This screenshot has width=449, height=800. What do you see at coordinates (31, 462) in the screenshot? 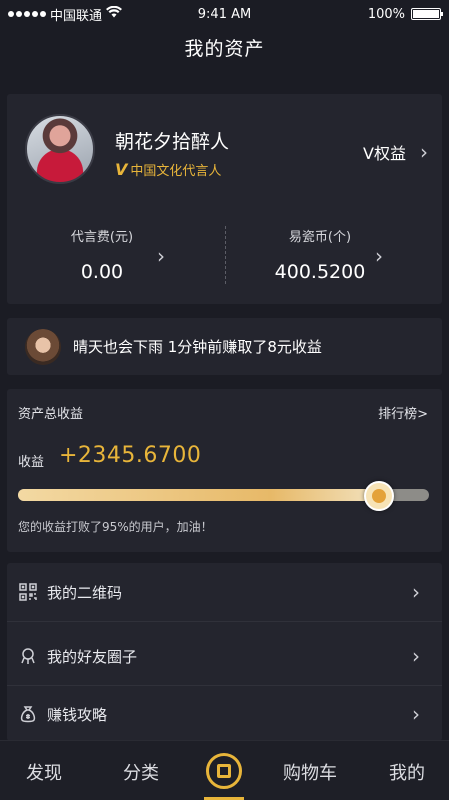
I see `earnings-label: 收益` at bounding box center [31, 462].